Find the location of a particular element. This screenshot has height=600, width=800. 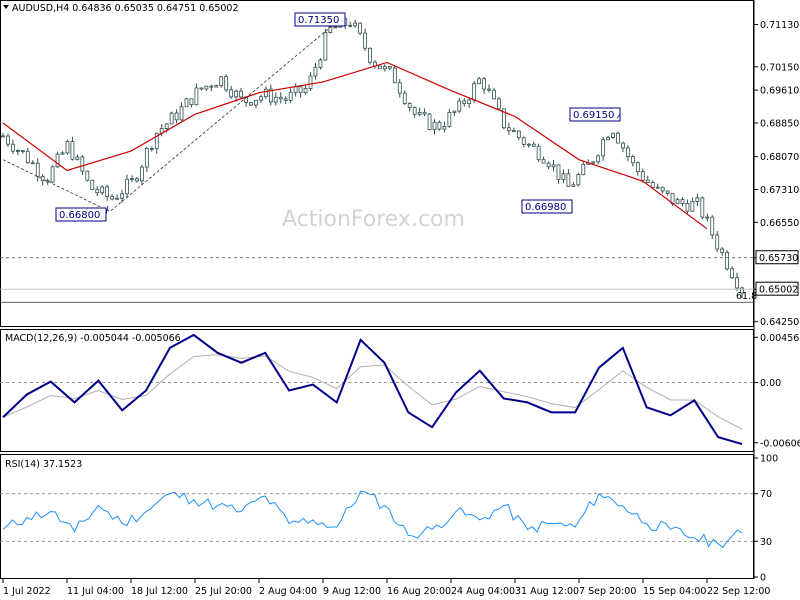

rsi-line is located at coordinates (372, 519).